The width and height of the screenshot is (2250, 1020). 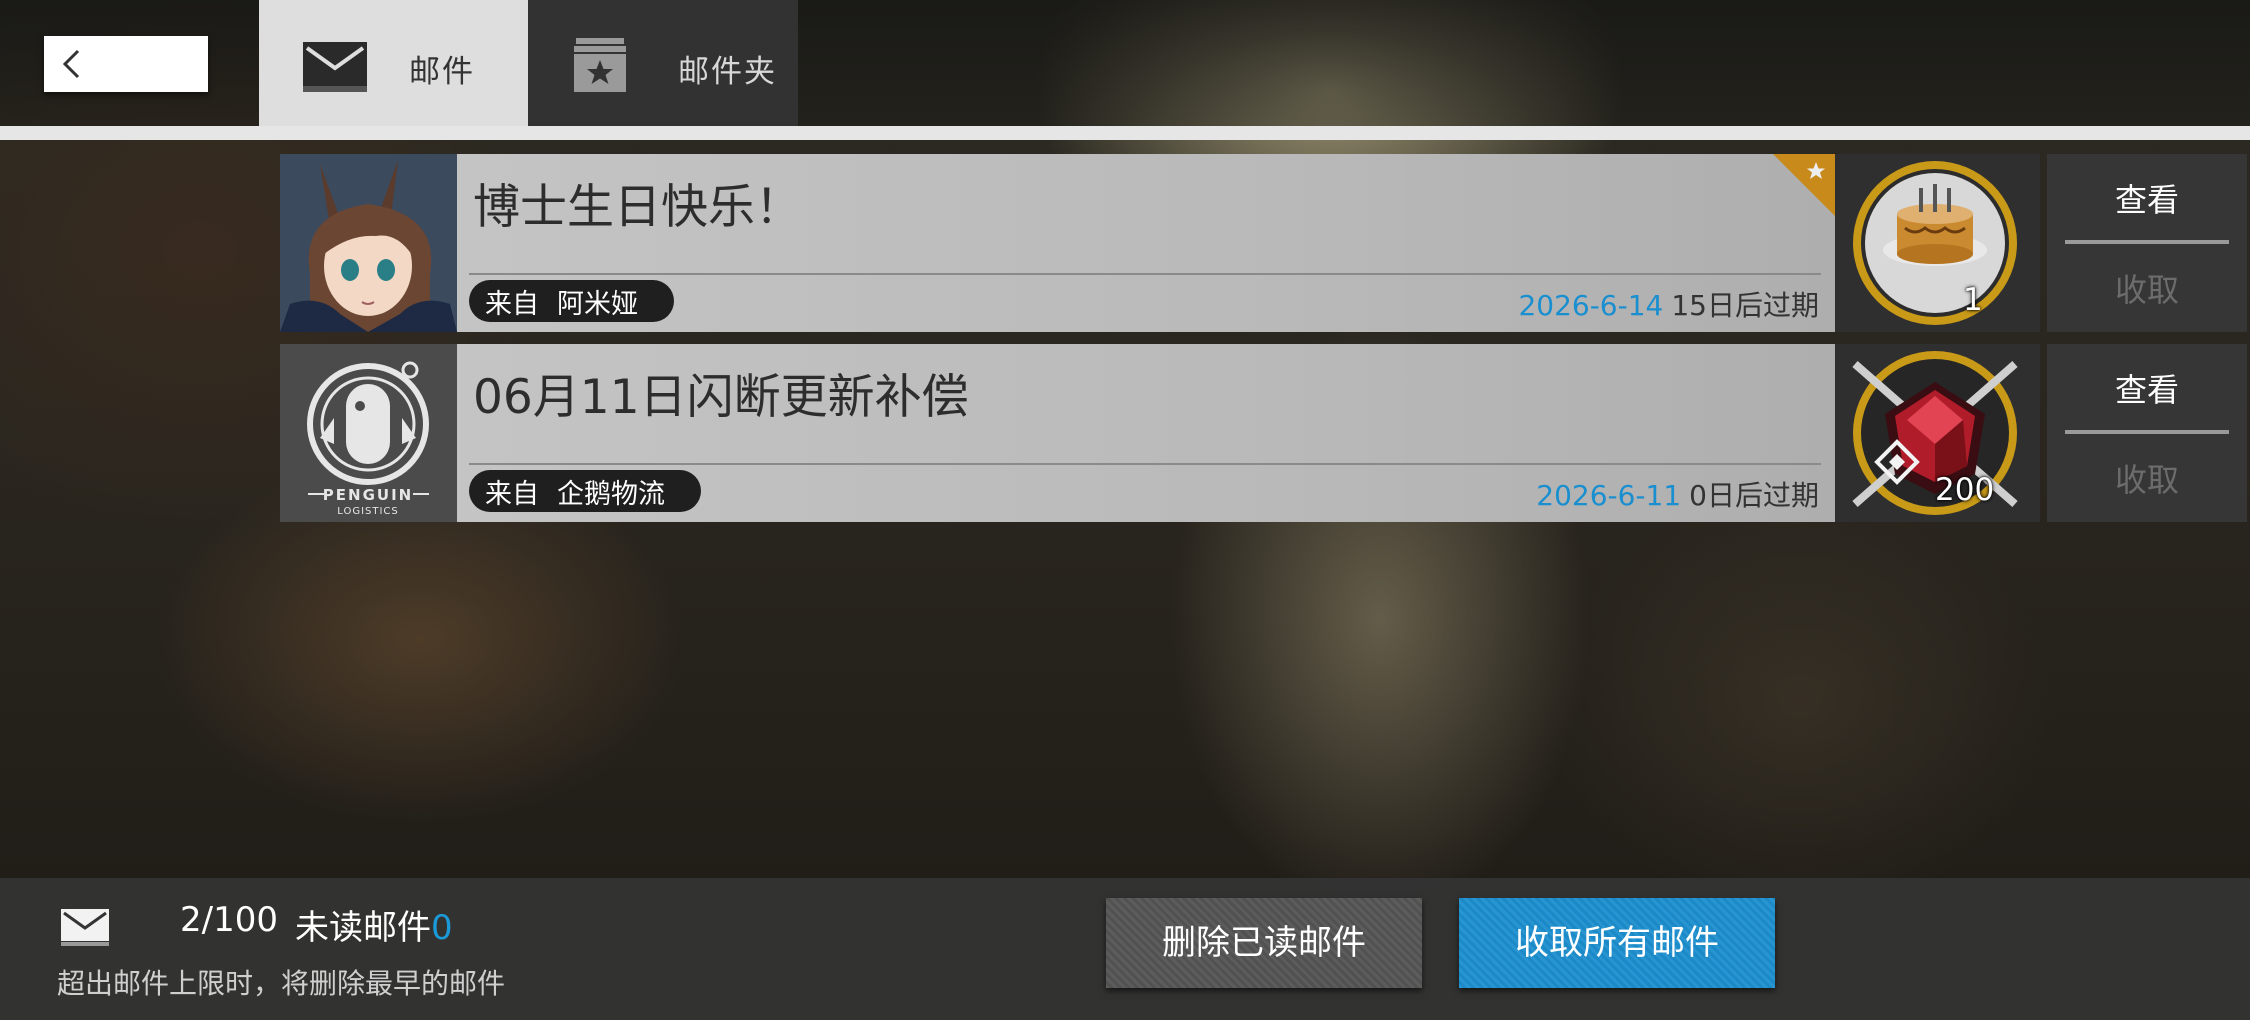 What do you see at coordinates (442, 928) in the screenshot?
I see `unread-count: 0` at bounding box center [442, 928].